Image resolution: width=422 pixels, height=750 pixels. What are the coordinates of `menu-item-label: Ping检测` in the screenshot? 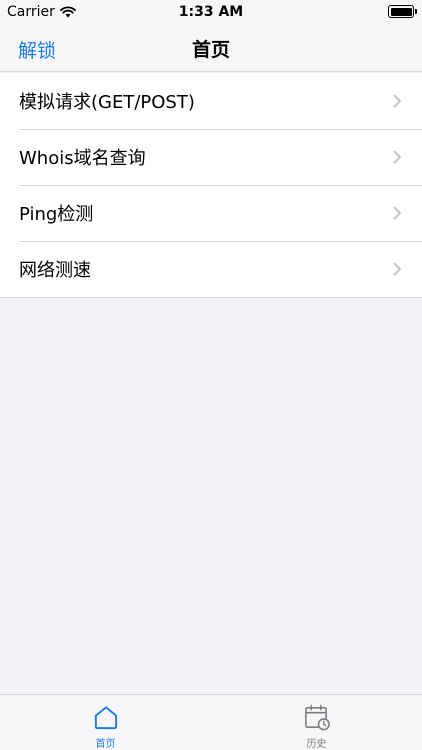 It's located at (56, 214).